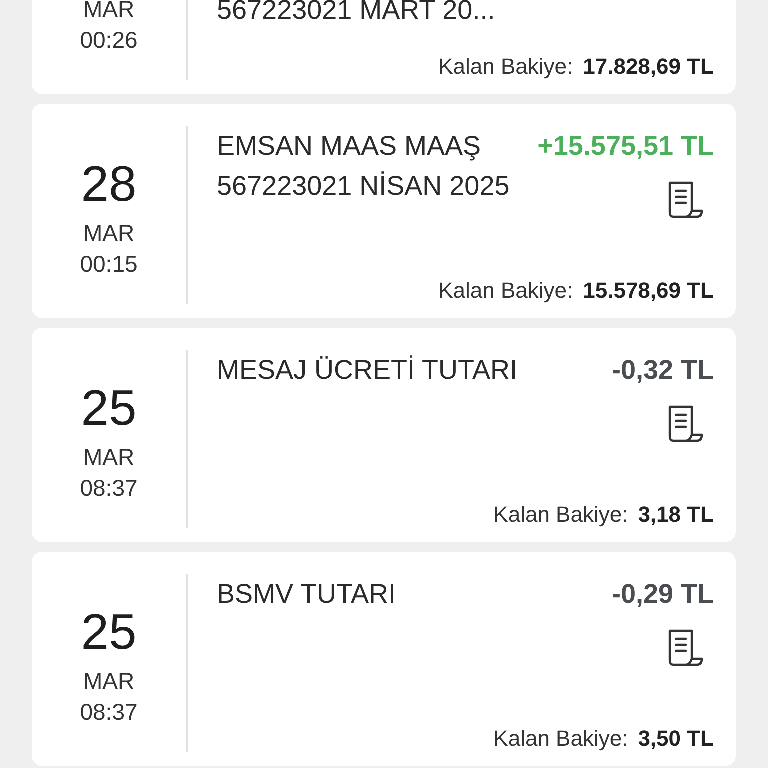 This screenshot has height=768, width=768. I want to click on transaction-description: EMSAN MAAS MAAŞ 567223021 NİSAN 2025, so click(364, 166).